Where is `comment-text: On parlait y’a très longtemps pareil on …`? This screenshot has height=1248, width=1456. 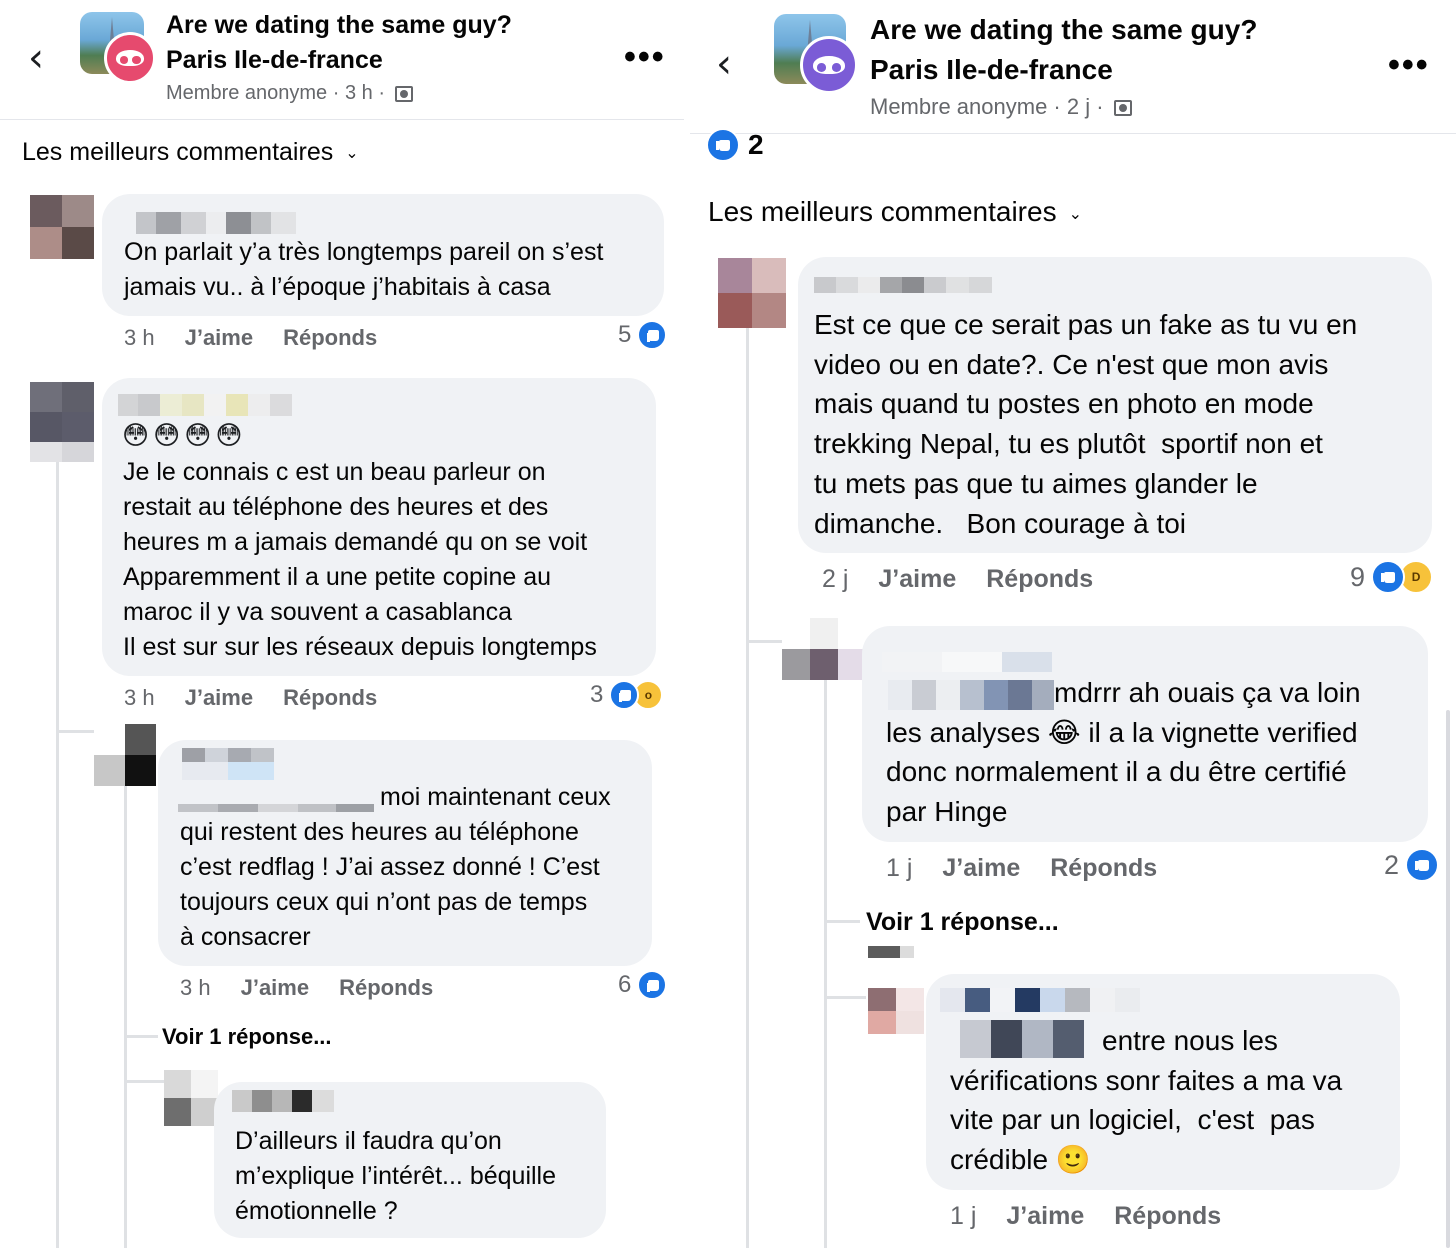 comment-text: On parlait y’a très longtemps pareil on … is located at coordinates (364, 269).